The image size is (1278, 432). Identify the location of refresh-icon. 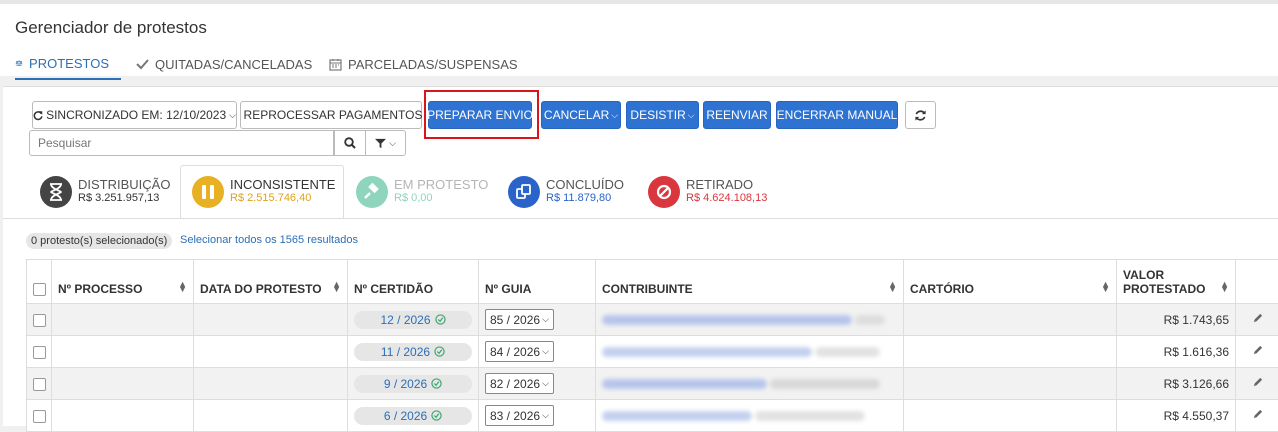
(38, 115).